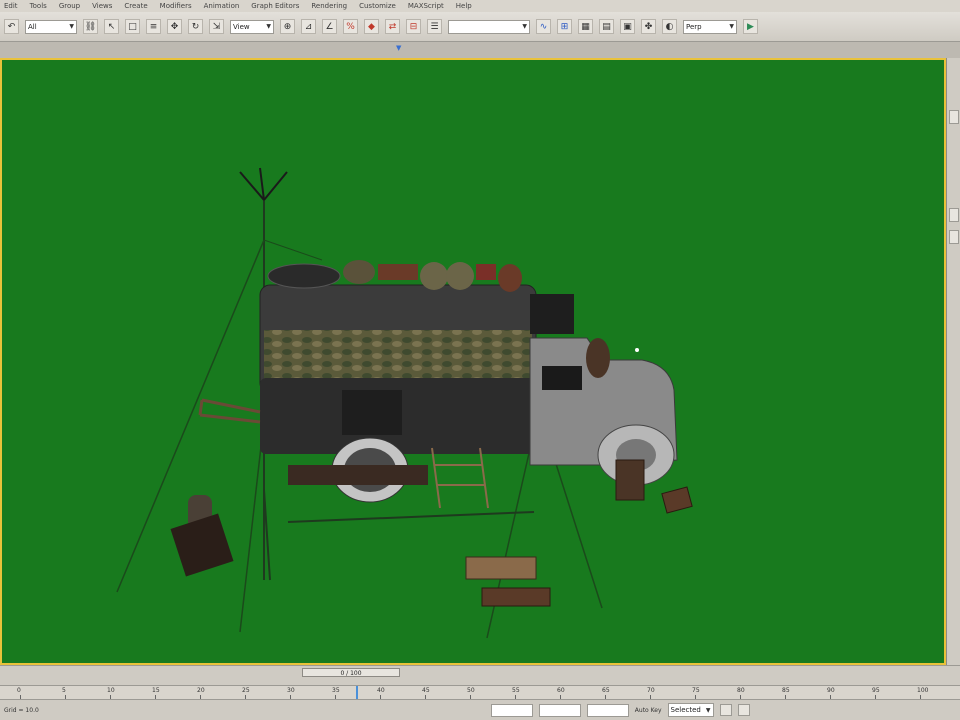 This screenshot has width=960, height=720. Describe the element at coordinates (651, 690) in the screenshot. I see `ruler-tick-label: 70` at that location.